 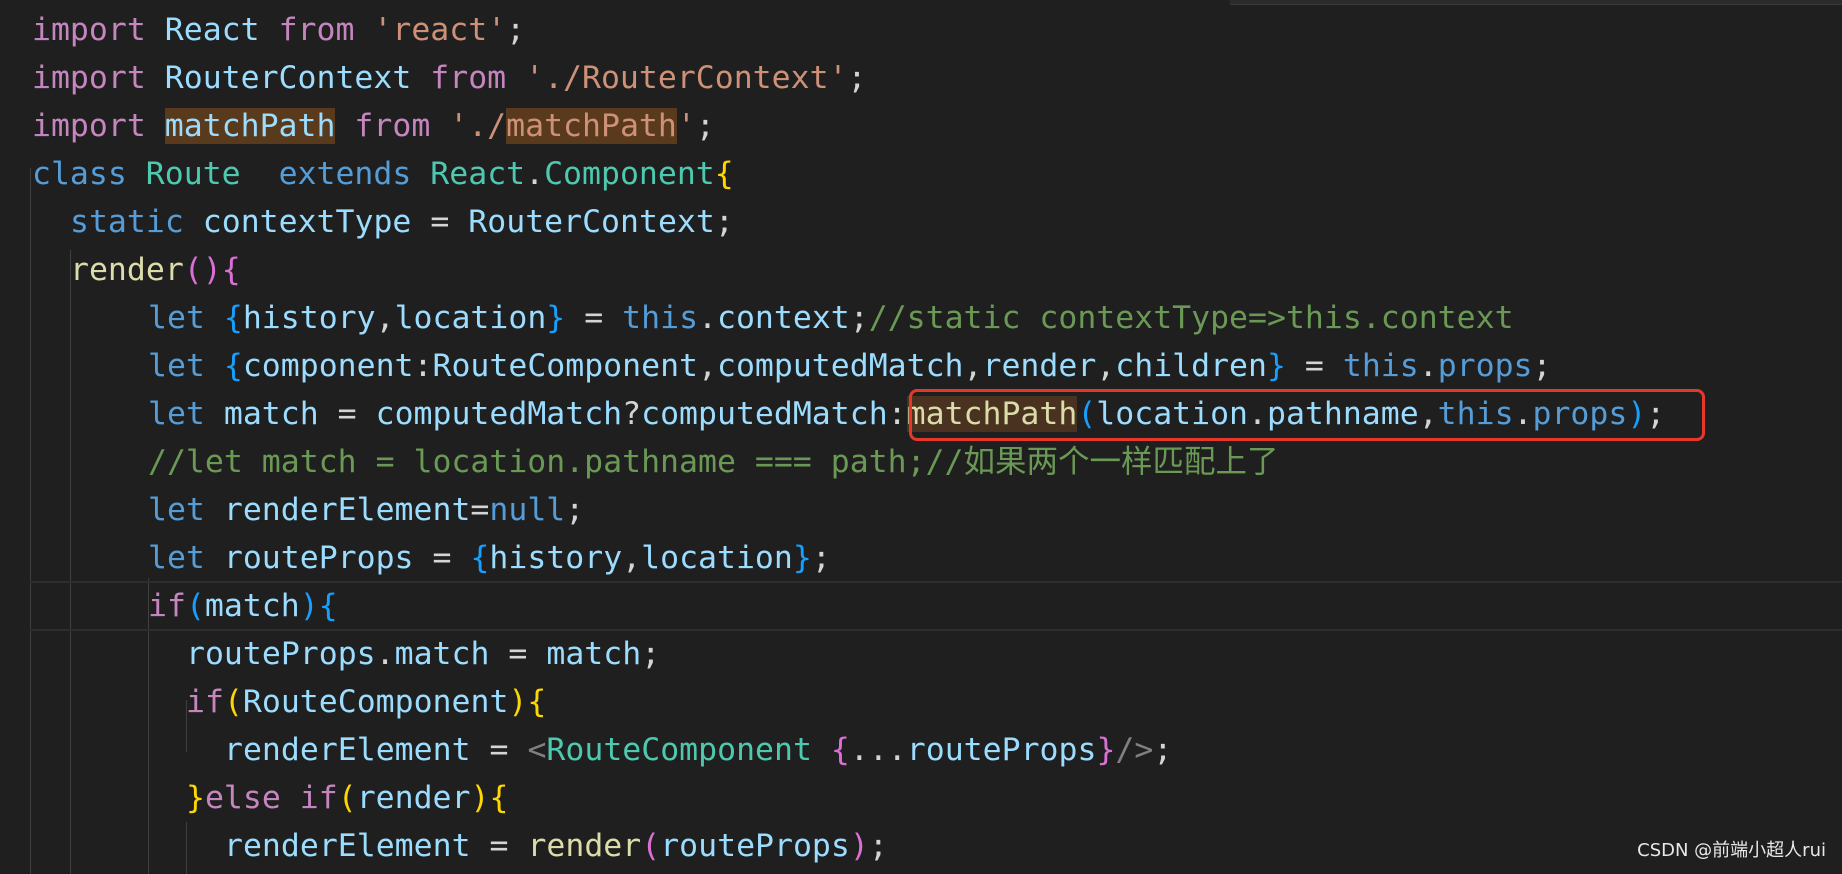 What do you see at coordinates (193, 174) in the screenshot?
I see `token: Route` at bounding box center [193, 174].